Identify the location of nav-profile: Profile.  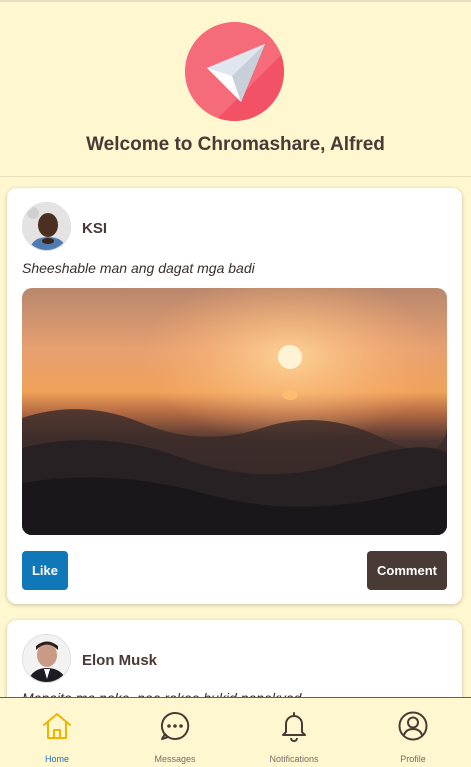
(412, 732).